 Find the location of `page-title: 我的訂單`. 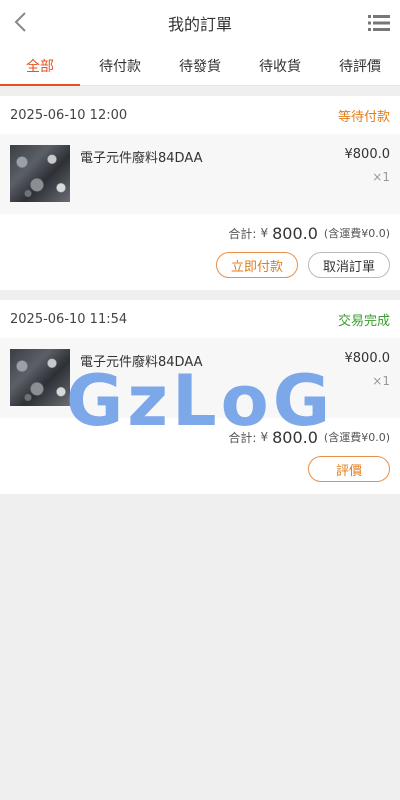

page-title: 我的訂單 is located at coordinates (199, 24).